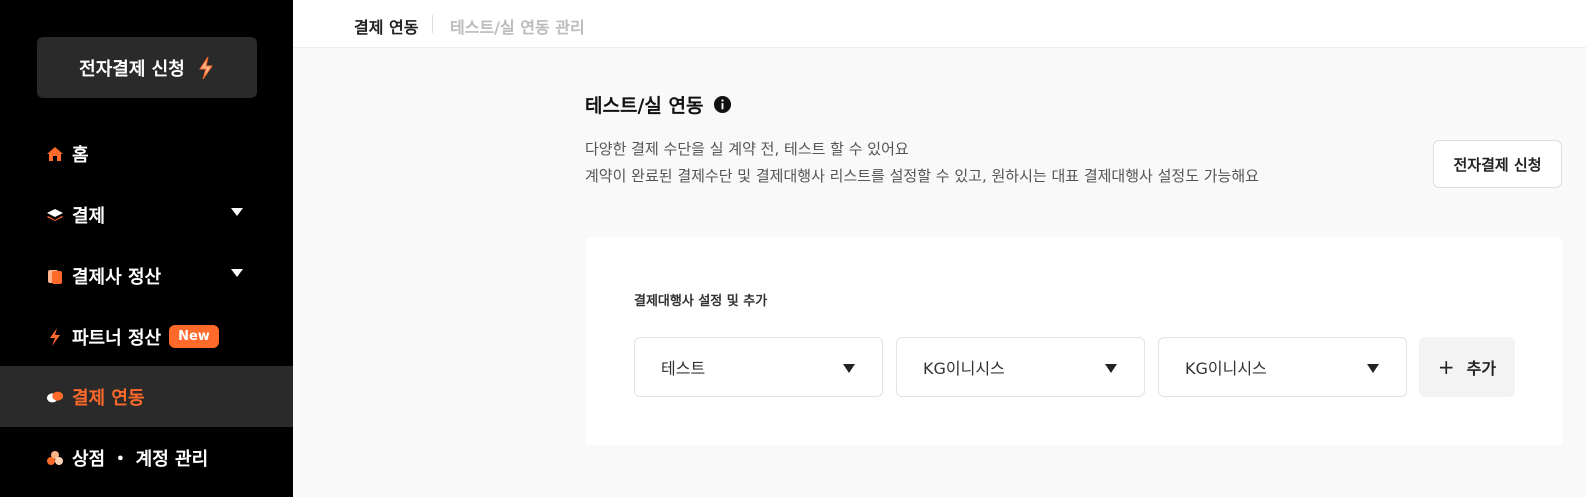 The width and height of the screenshot is (1586, 497). Describe the element at coordinates (108, 398) in the screenshot. I see `sidebar-item-label: 결제 연동` at that location.